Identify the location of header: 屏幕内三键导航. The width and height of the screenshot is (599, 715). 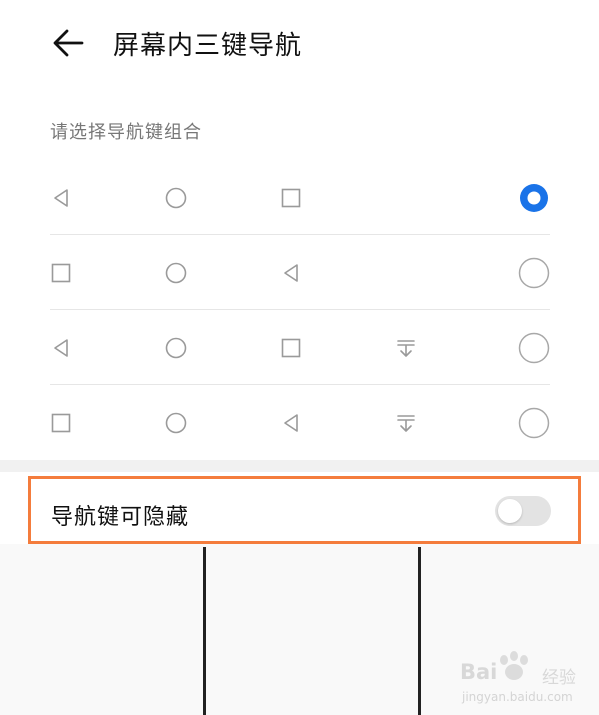
(299, 45).